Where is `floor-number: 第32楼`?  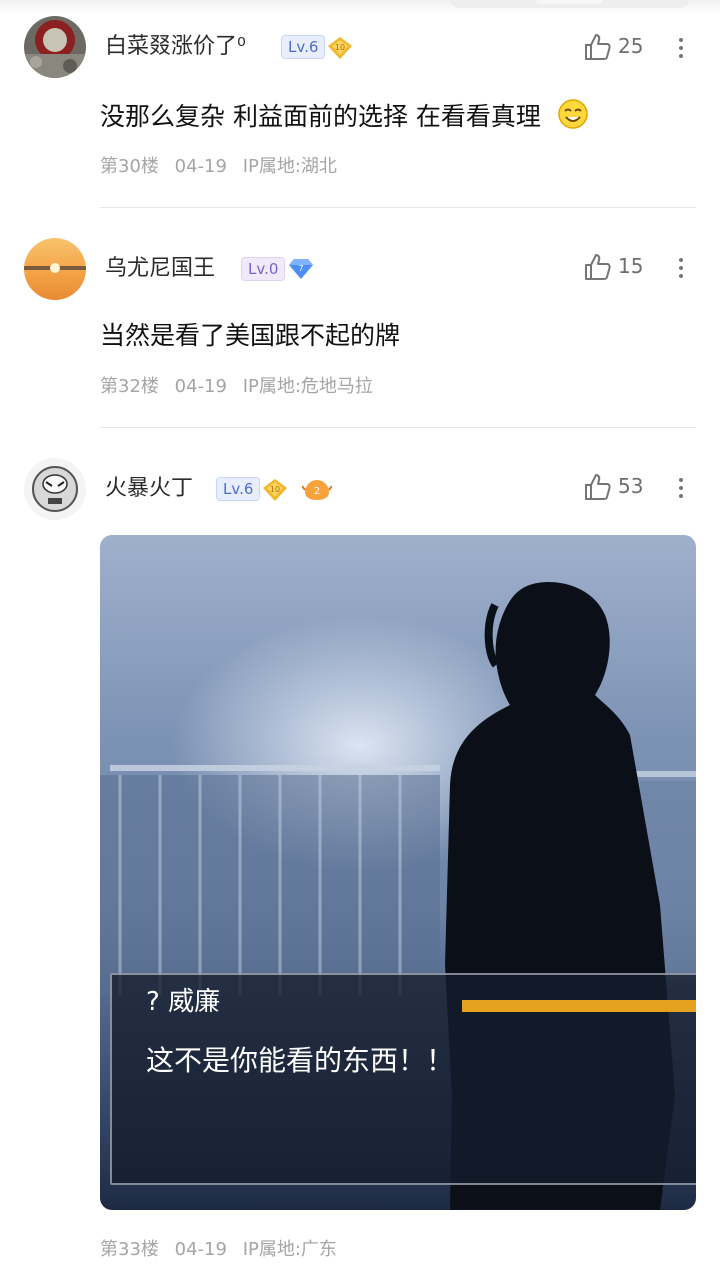
floor-number: 第32楼 is located at coordinates (129, 386).